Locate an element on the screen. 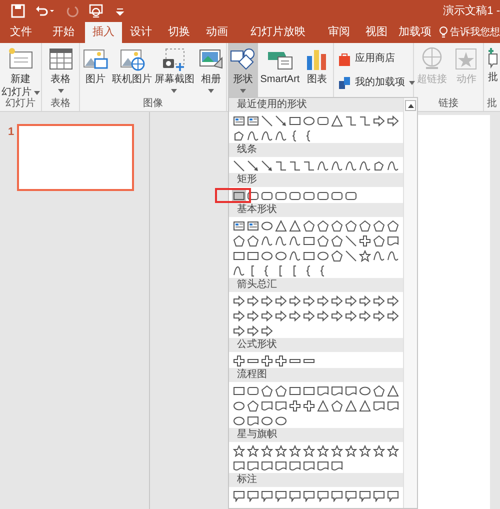  ribbon-tab: 设计 is located at coordinates (141, 32).